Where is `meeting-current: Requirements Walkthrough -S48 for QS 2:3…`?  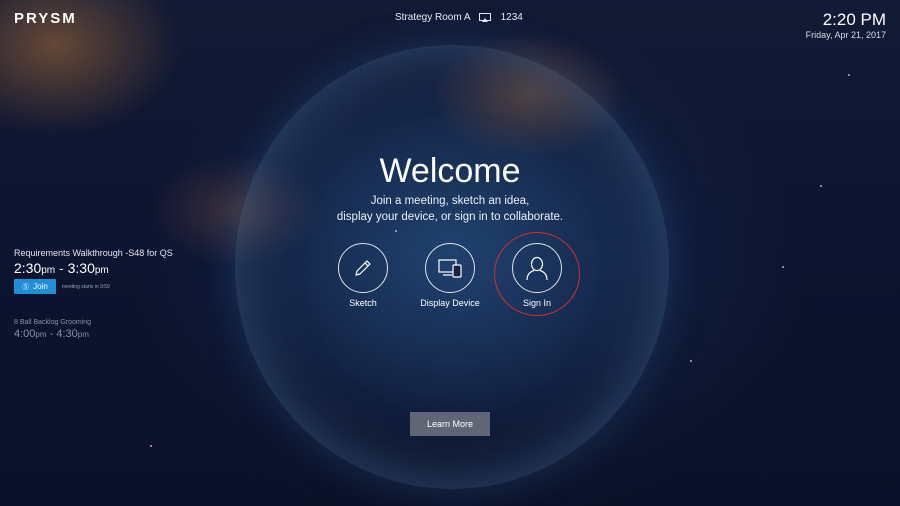
meeting-current: Requirements Walkthrough -S48 for QS 2:3… is located at coordinates (93, 271).